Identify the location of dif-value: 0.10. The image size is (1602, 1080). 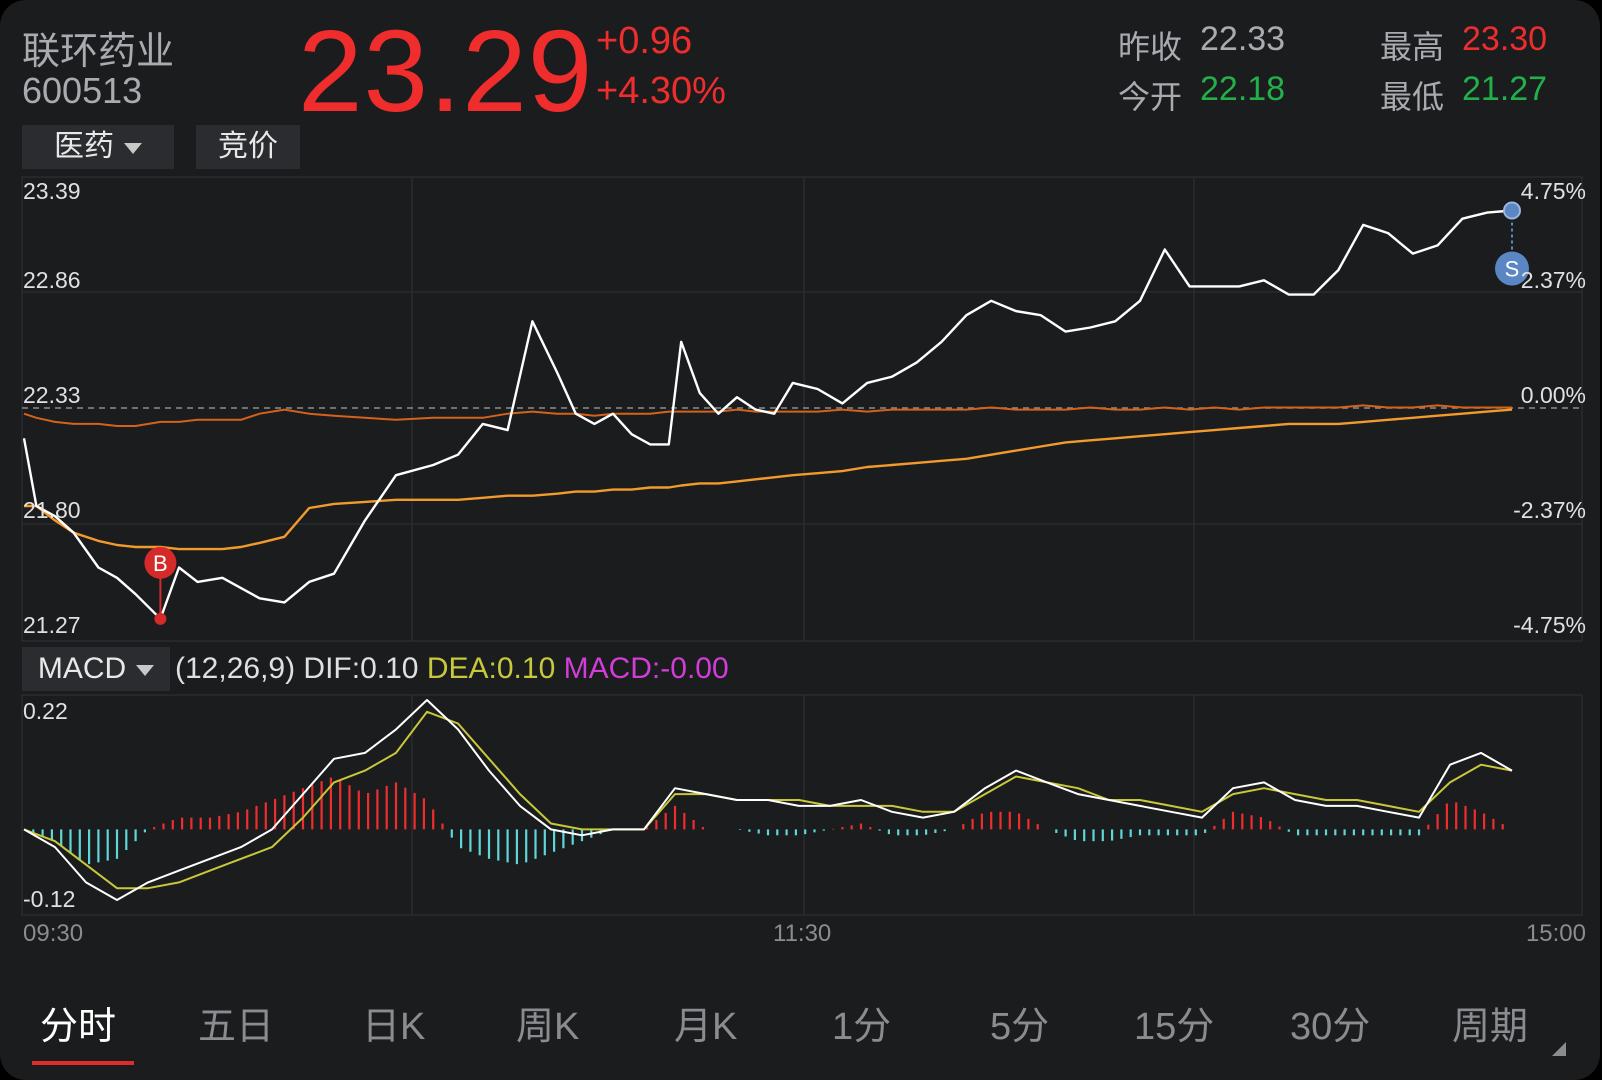
(389, 668).